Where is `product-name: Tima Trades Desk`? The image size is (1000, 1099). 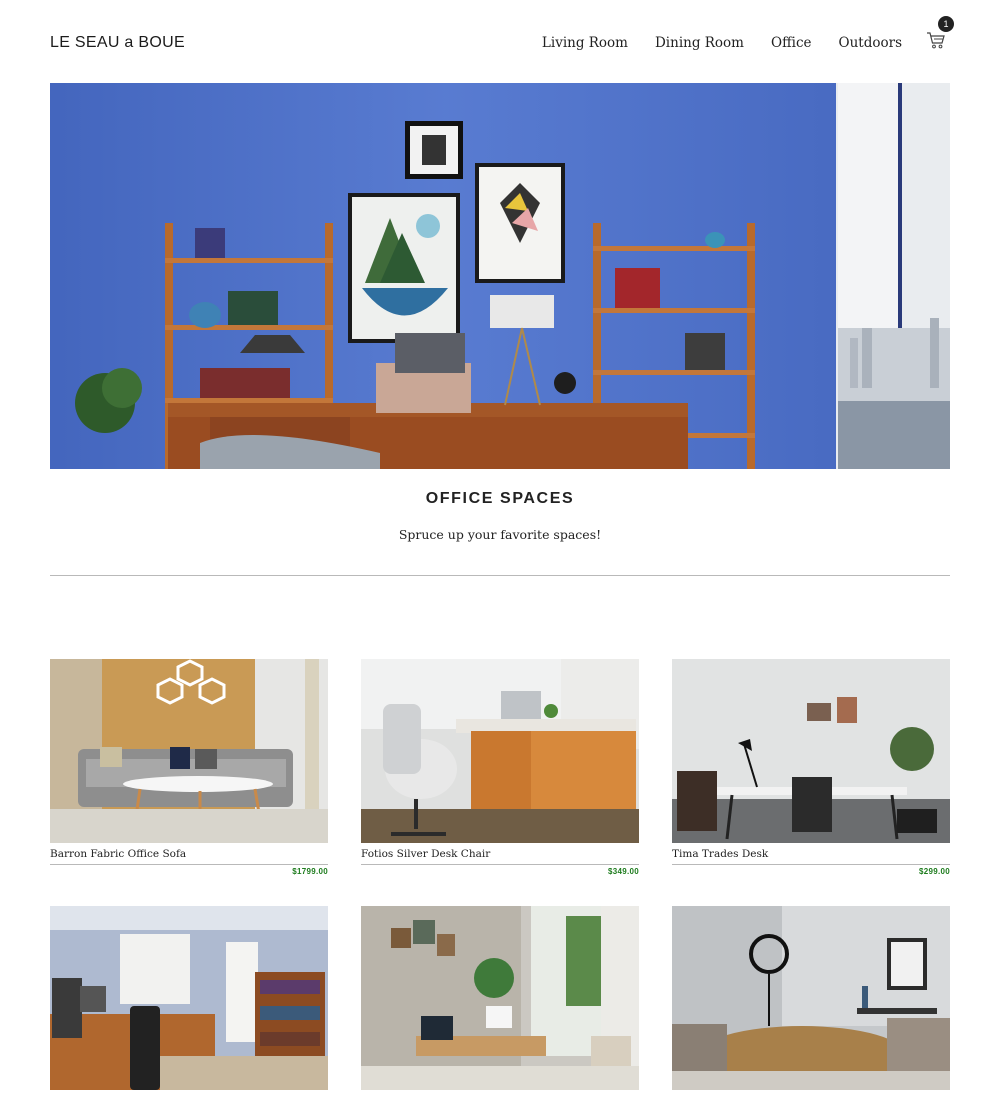 product-name: Tima Trades Desk is located at coordinates (811, 854).